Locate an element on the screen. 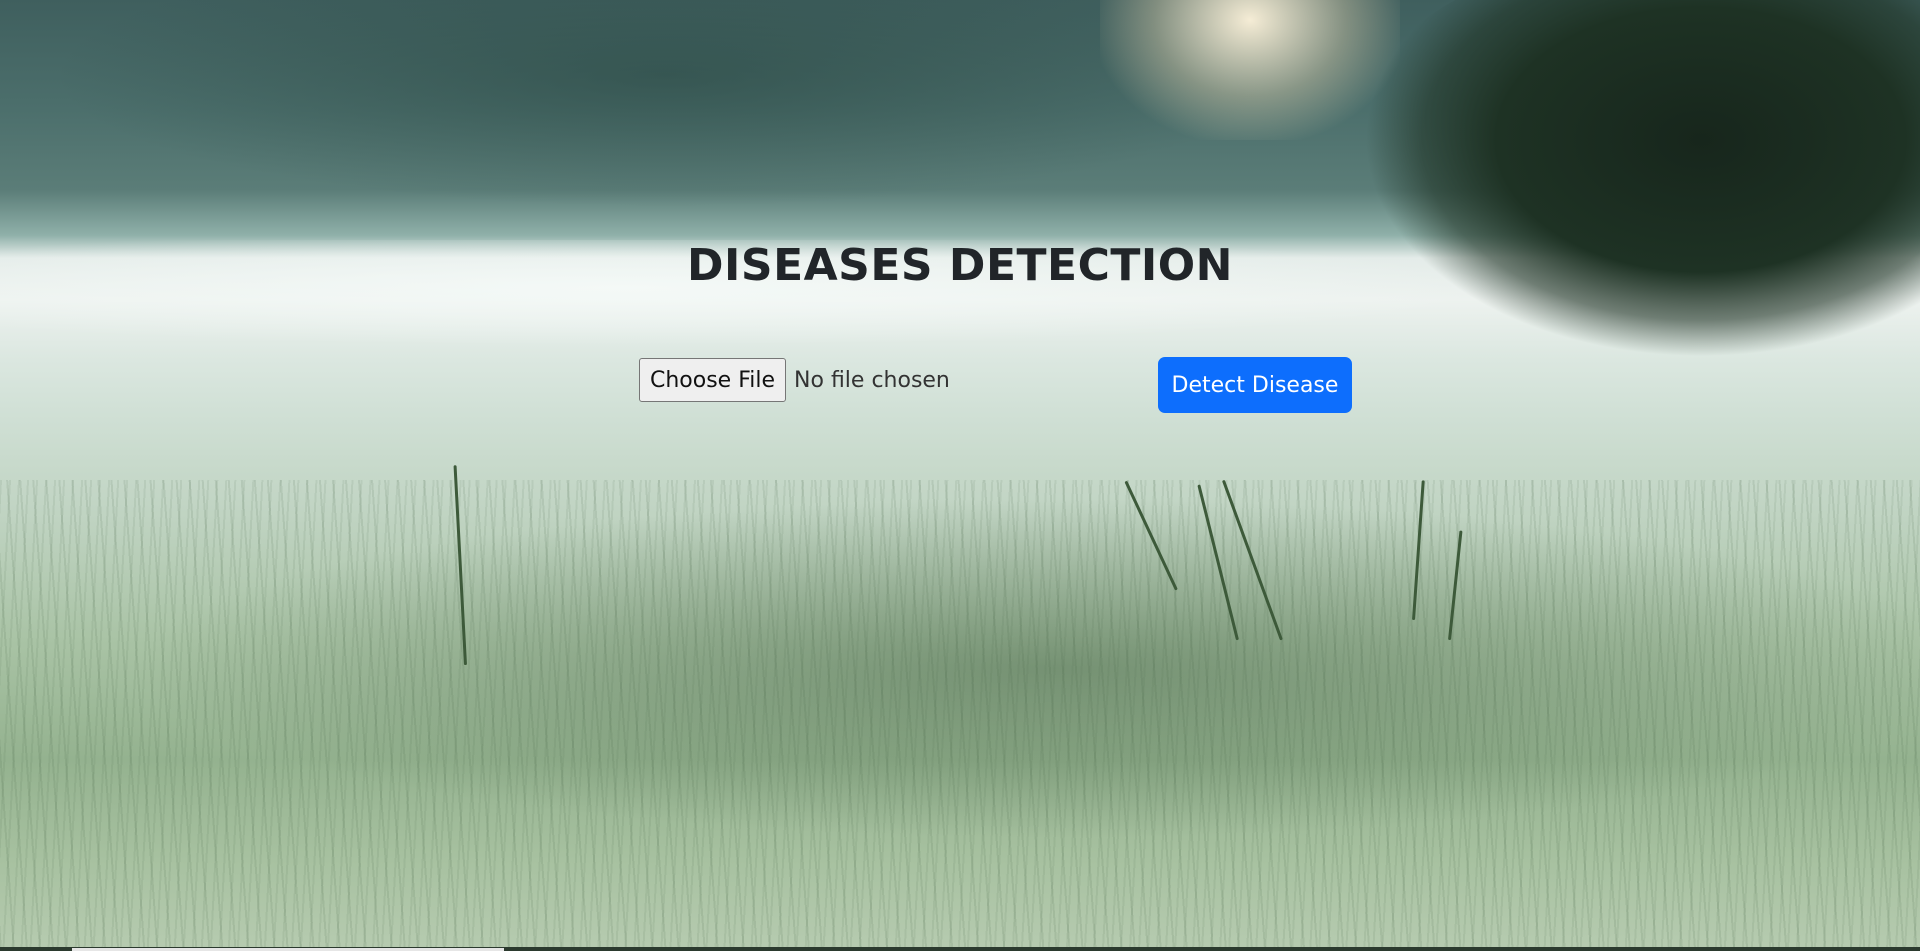 This screenshot has width=1920, height=951. background-sun-glow is located at coordinates (1250, 70).